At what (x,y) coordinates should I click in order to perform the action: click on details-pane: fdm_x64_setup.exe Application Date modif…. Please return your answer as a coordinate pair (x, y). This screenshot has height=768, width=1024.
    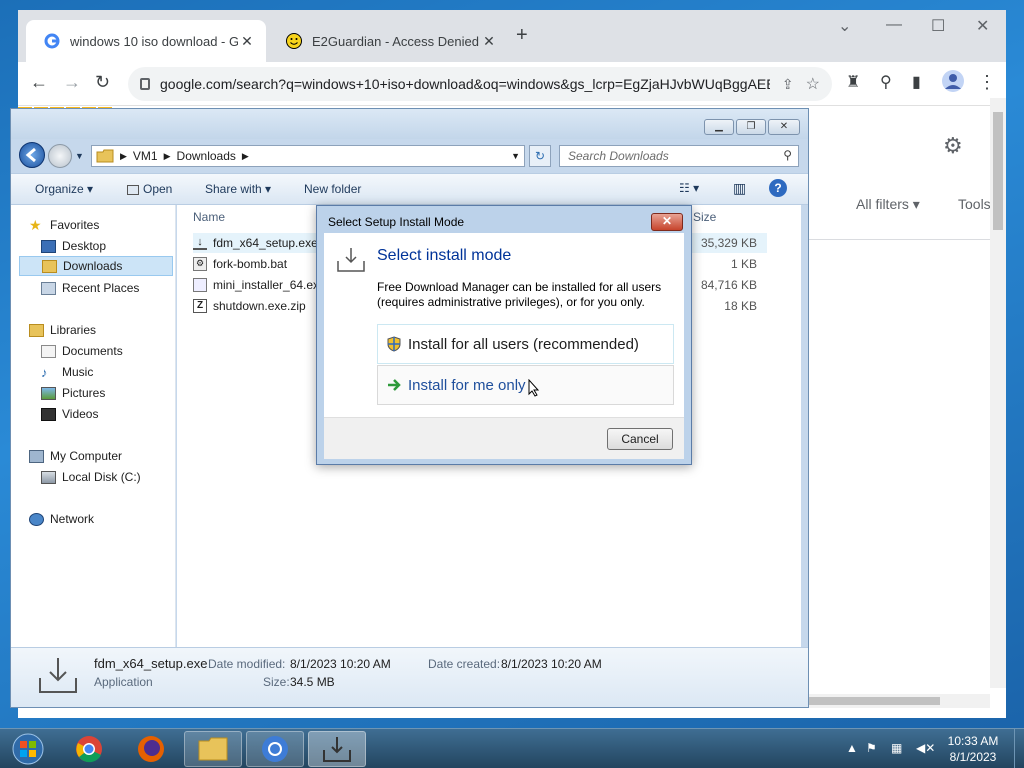
    Looking at the image, I should click on (409, 677).